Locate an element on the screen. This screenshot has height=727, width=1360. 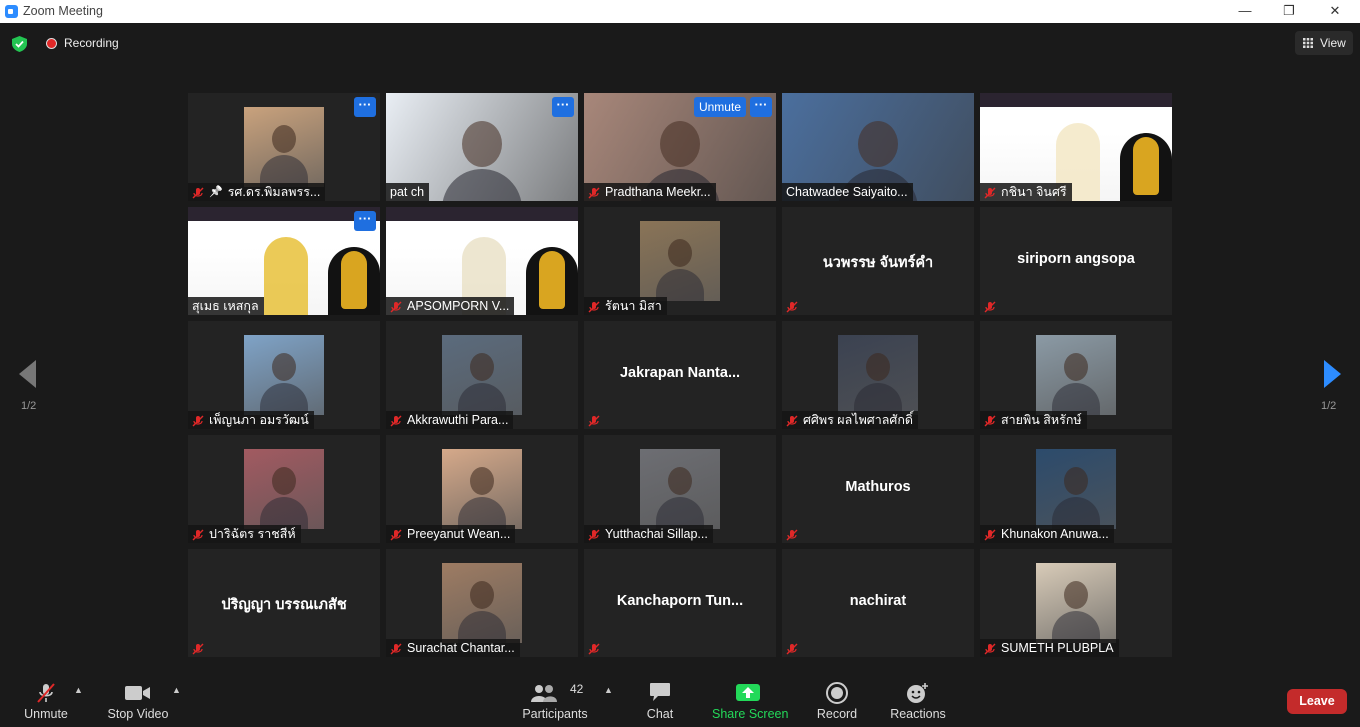
participant-display-name: siriporn angsopa is located at coordinates (1076, 259).